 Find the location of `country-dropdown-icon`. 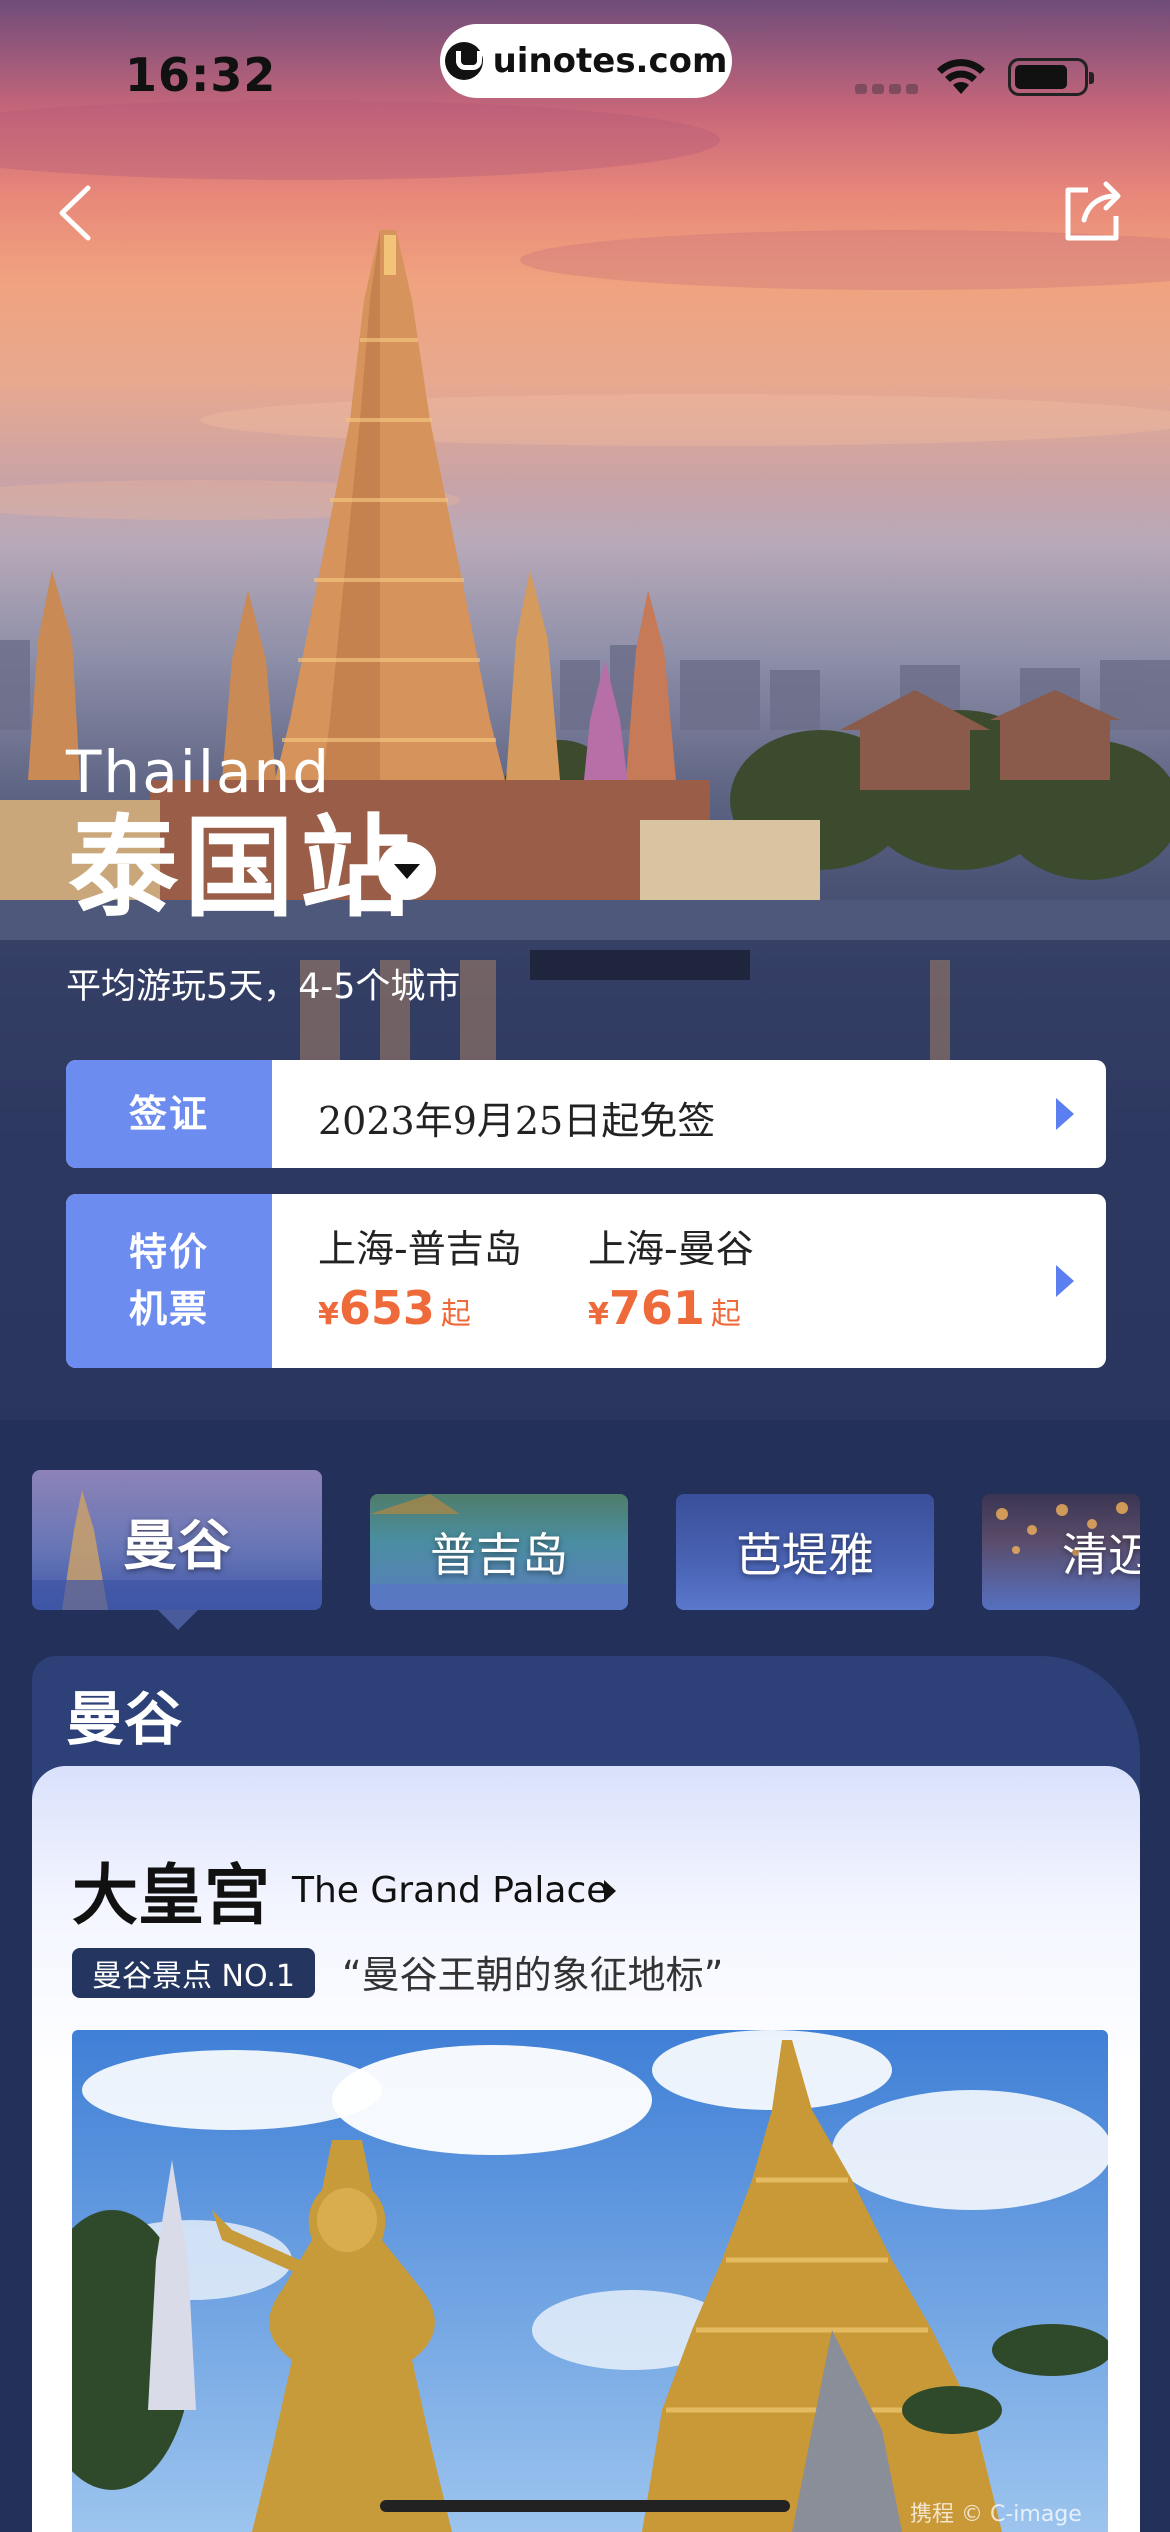

country-dropdown-icon is located at coordinates (407, 871).